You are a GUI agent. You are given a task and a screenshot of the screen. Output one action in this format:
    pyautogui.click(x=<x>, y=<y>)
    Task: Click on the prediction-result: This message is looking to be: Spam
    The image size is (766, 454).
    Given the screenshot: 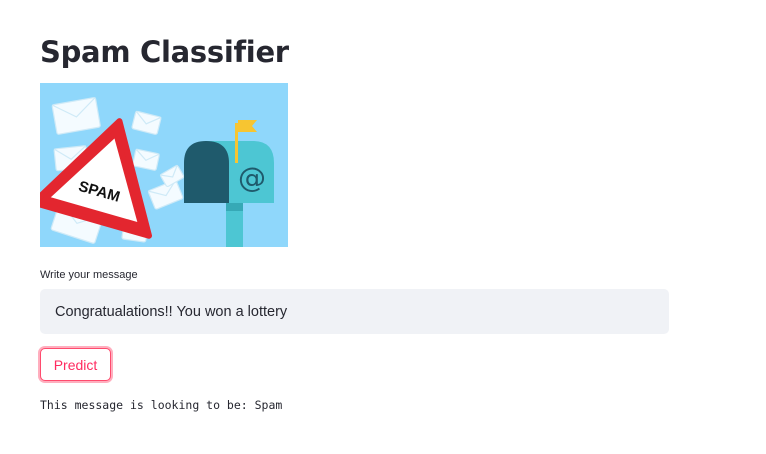 What is the action you would take?
    pyautogui.click(x=161, y=405)
    